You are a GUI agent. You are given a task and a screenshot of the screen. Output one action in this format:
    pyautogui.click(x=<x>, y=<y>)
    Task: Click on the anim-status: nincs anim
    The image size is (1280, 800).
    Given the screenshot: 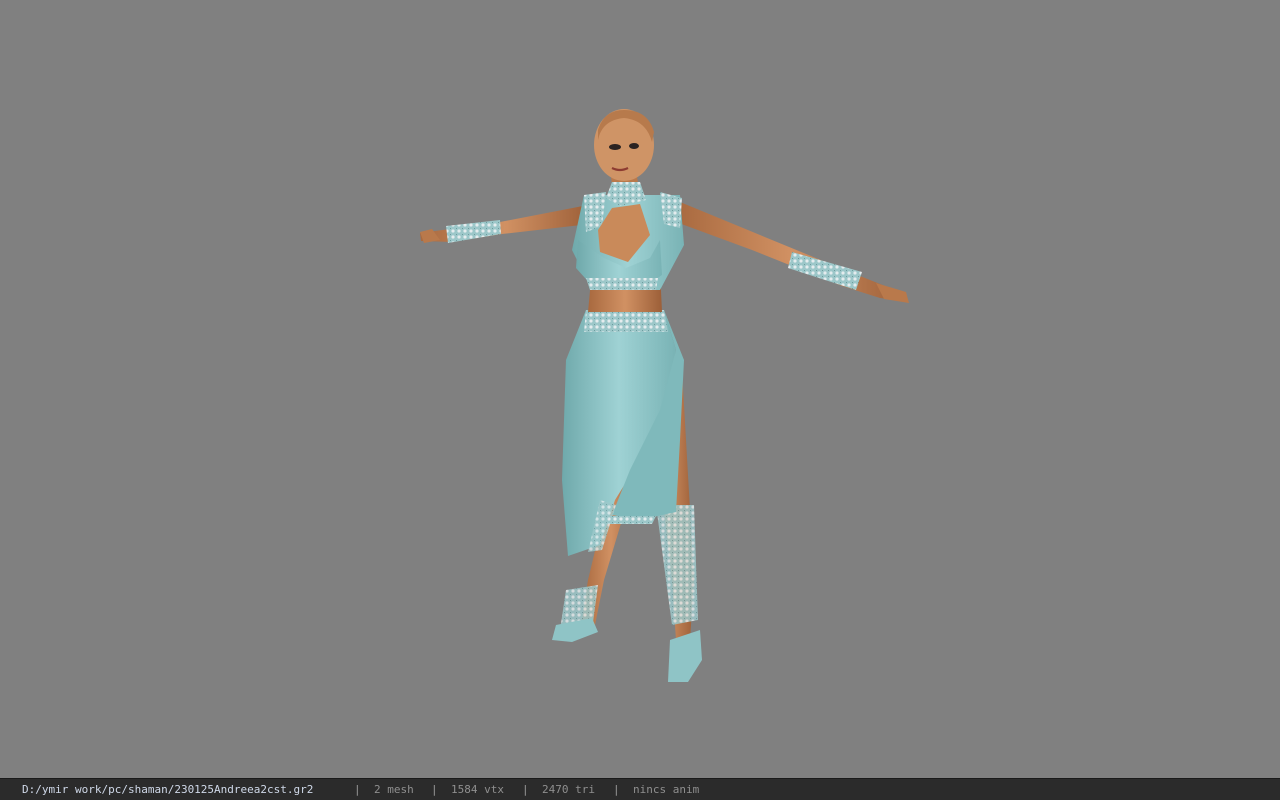 What is the action you would take?
    pyautogui.click(x=666, y=789)
    